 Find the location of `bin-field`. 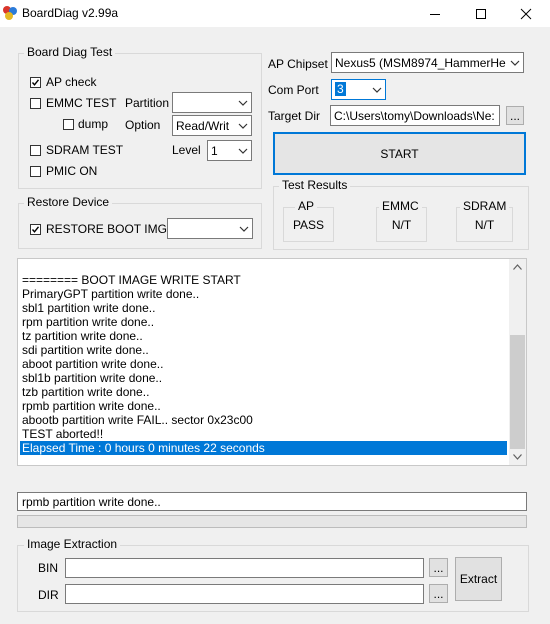

bin-field is located at coordinates (244, 568).